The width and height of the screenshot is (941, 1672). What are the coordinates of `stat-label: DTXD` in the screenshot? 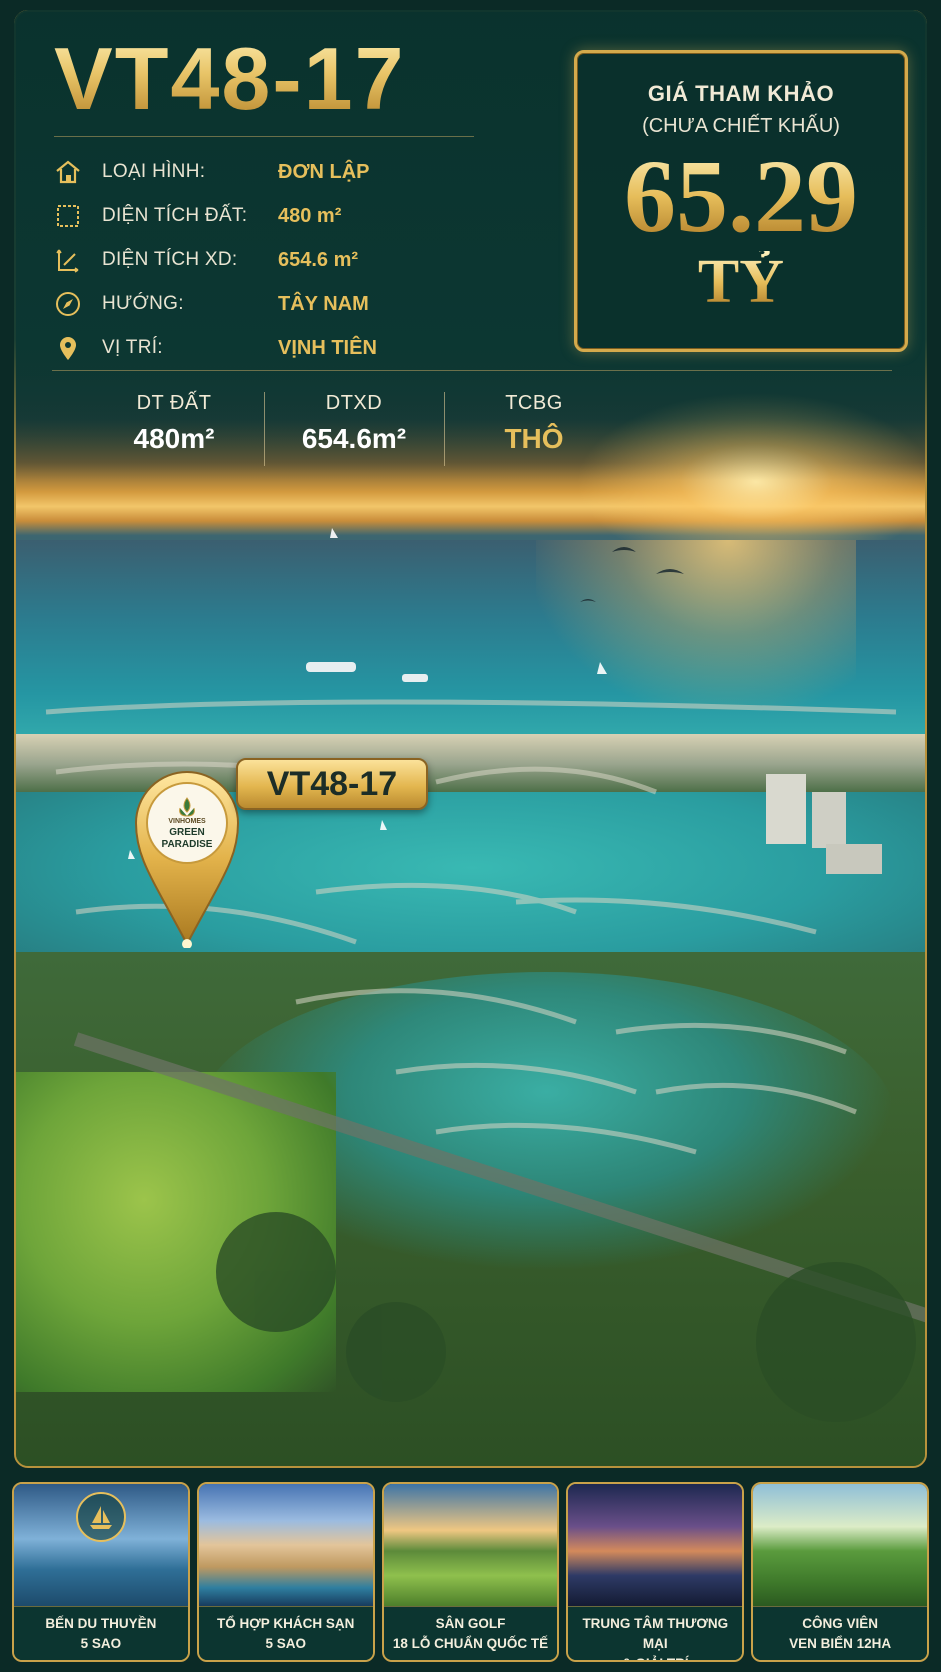 It's located at (354, 403).